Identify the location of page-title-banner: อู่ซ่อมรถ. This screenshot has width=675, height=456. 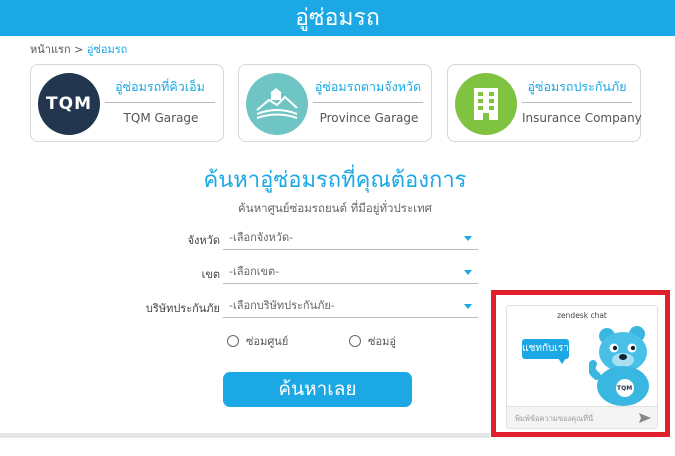
(337, 18).